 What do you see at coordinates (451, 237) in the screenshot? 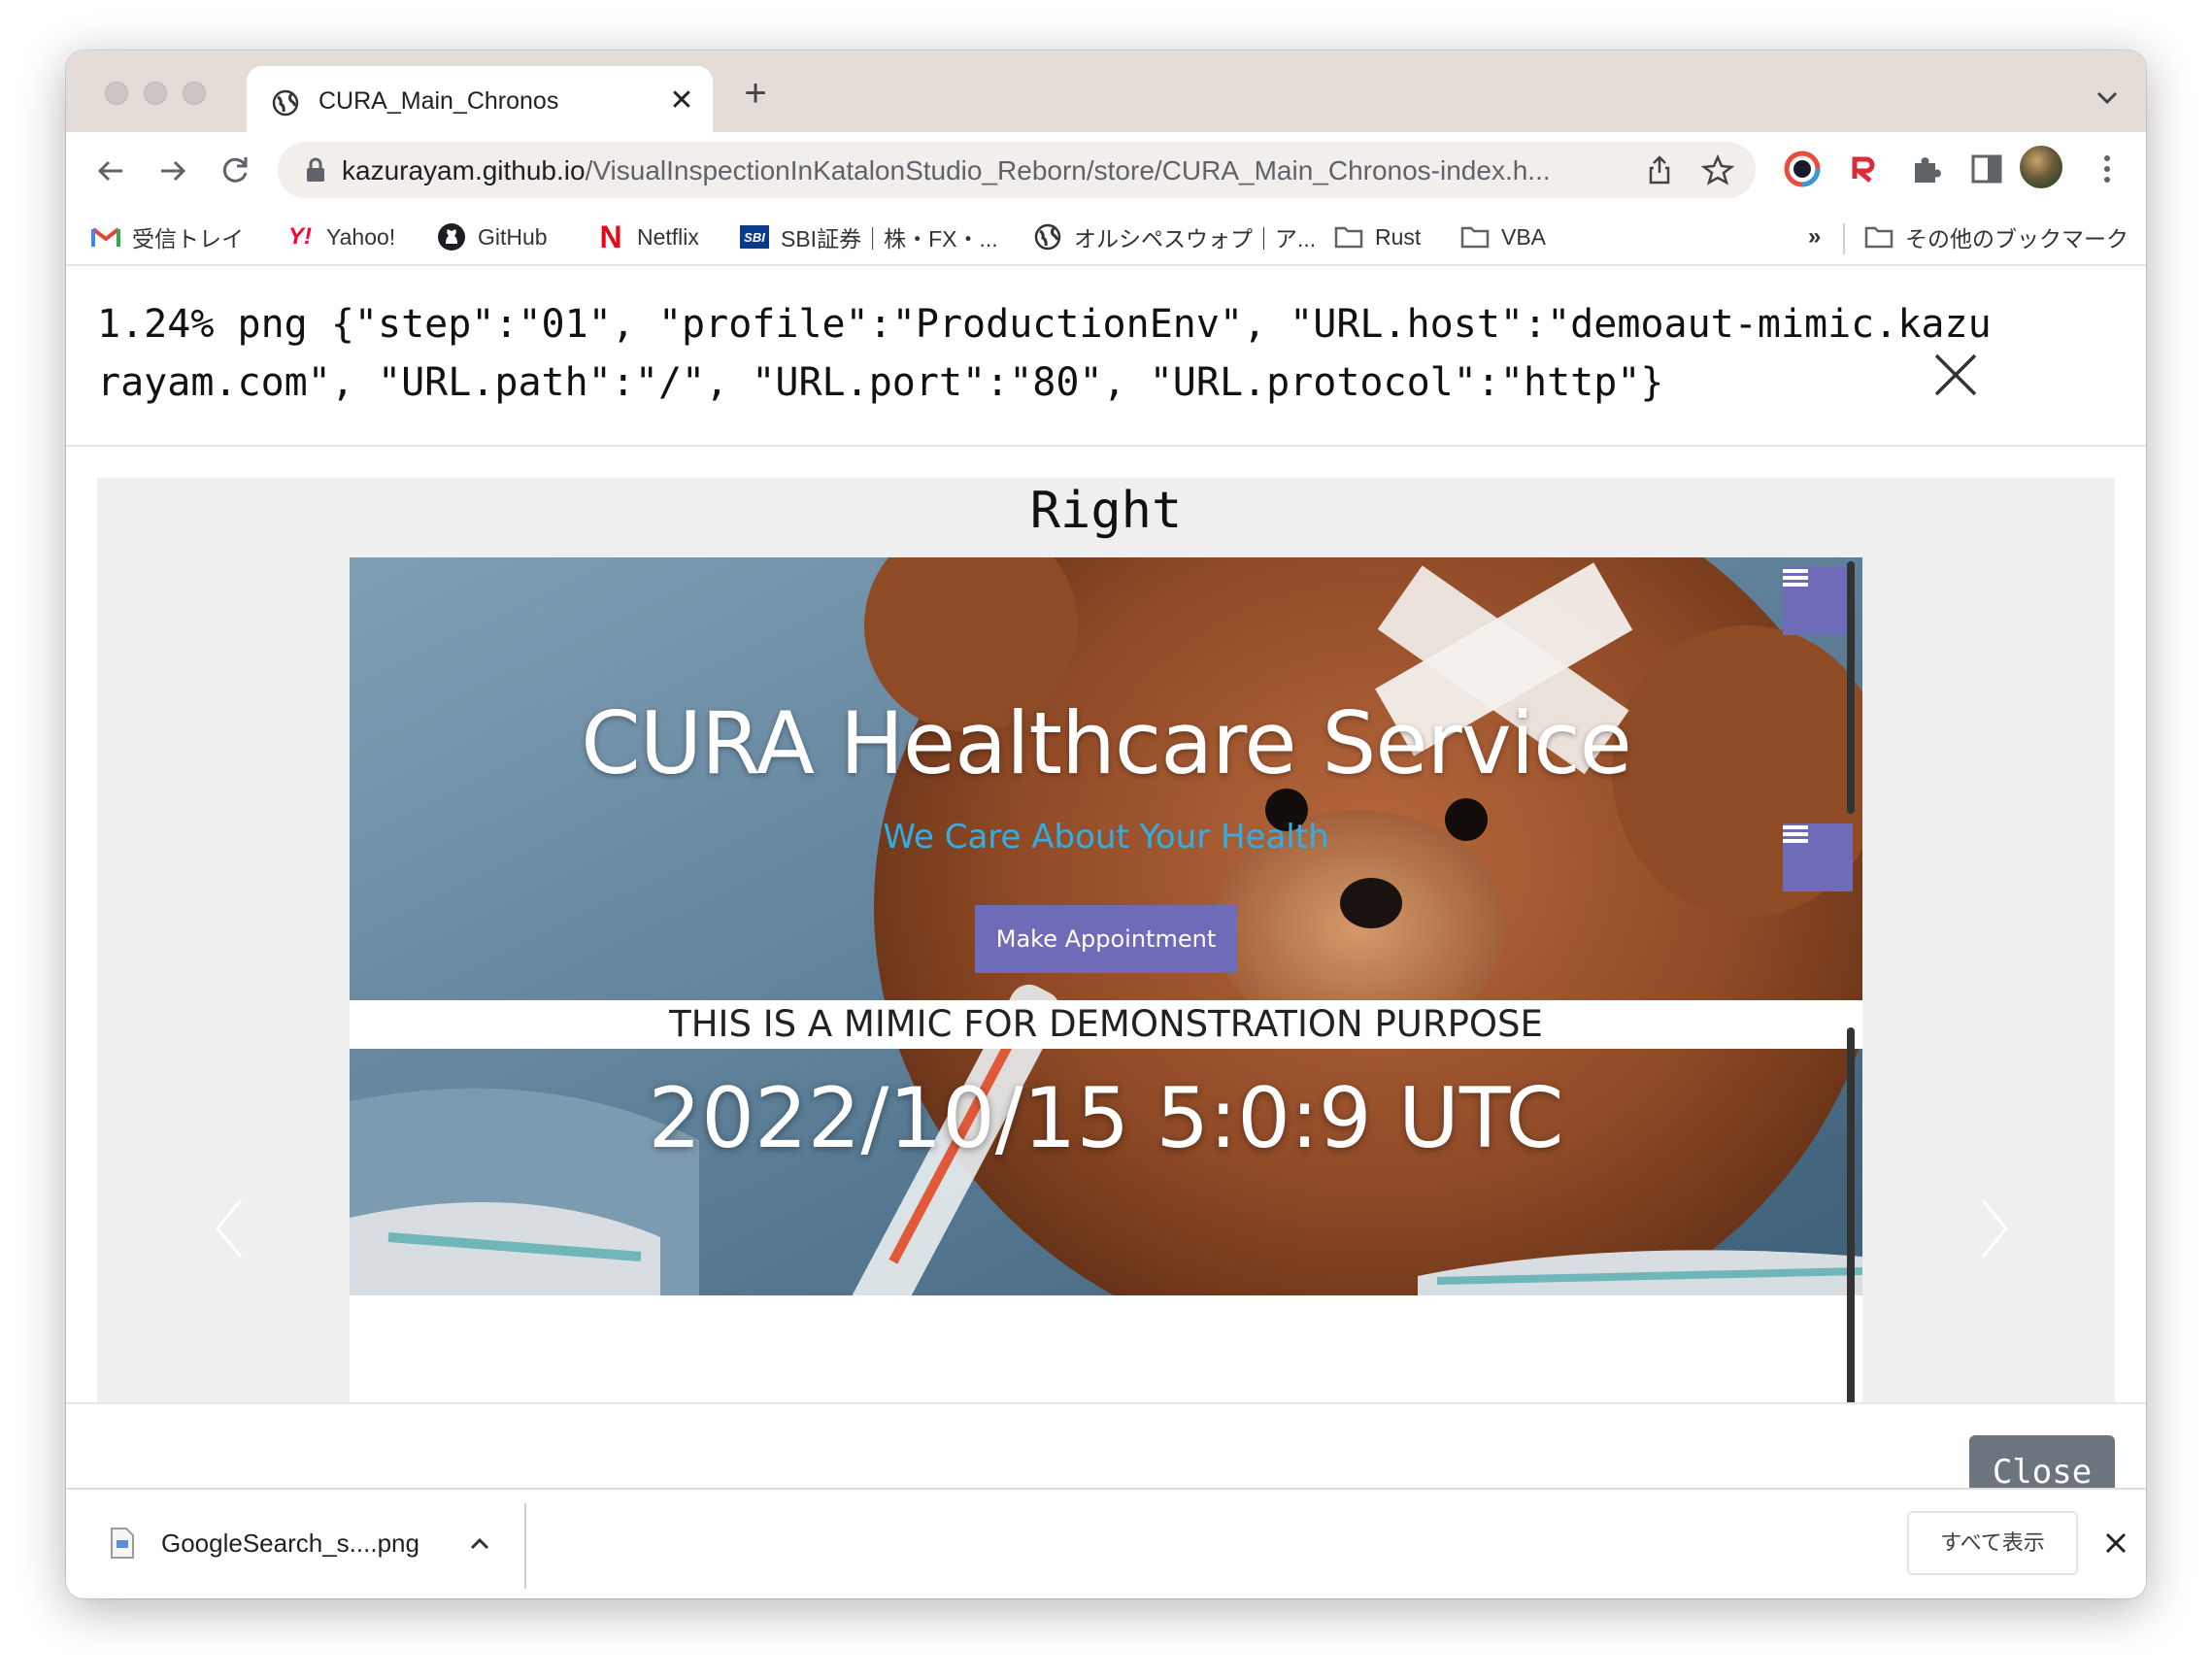
I see `github-icon` at bounding box center [451, 237].